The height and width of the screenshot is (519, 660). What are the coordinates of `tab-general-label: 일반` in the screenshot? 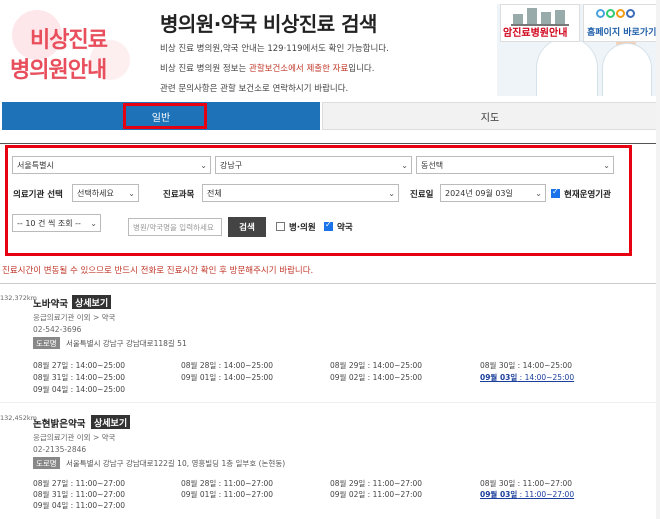 It's located at (161, 118).